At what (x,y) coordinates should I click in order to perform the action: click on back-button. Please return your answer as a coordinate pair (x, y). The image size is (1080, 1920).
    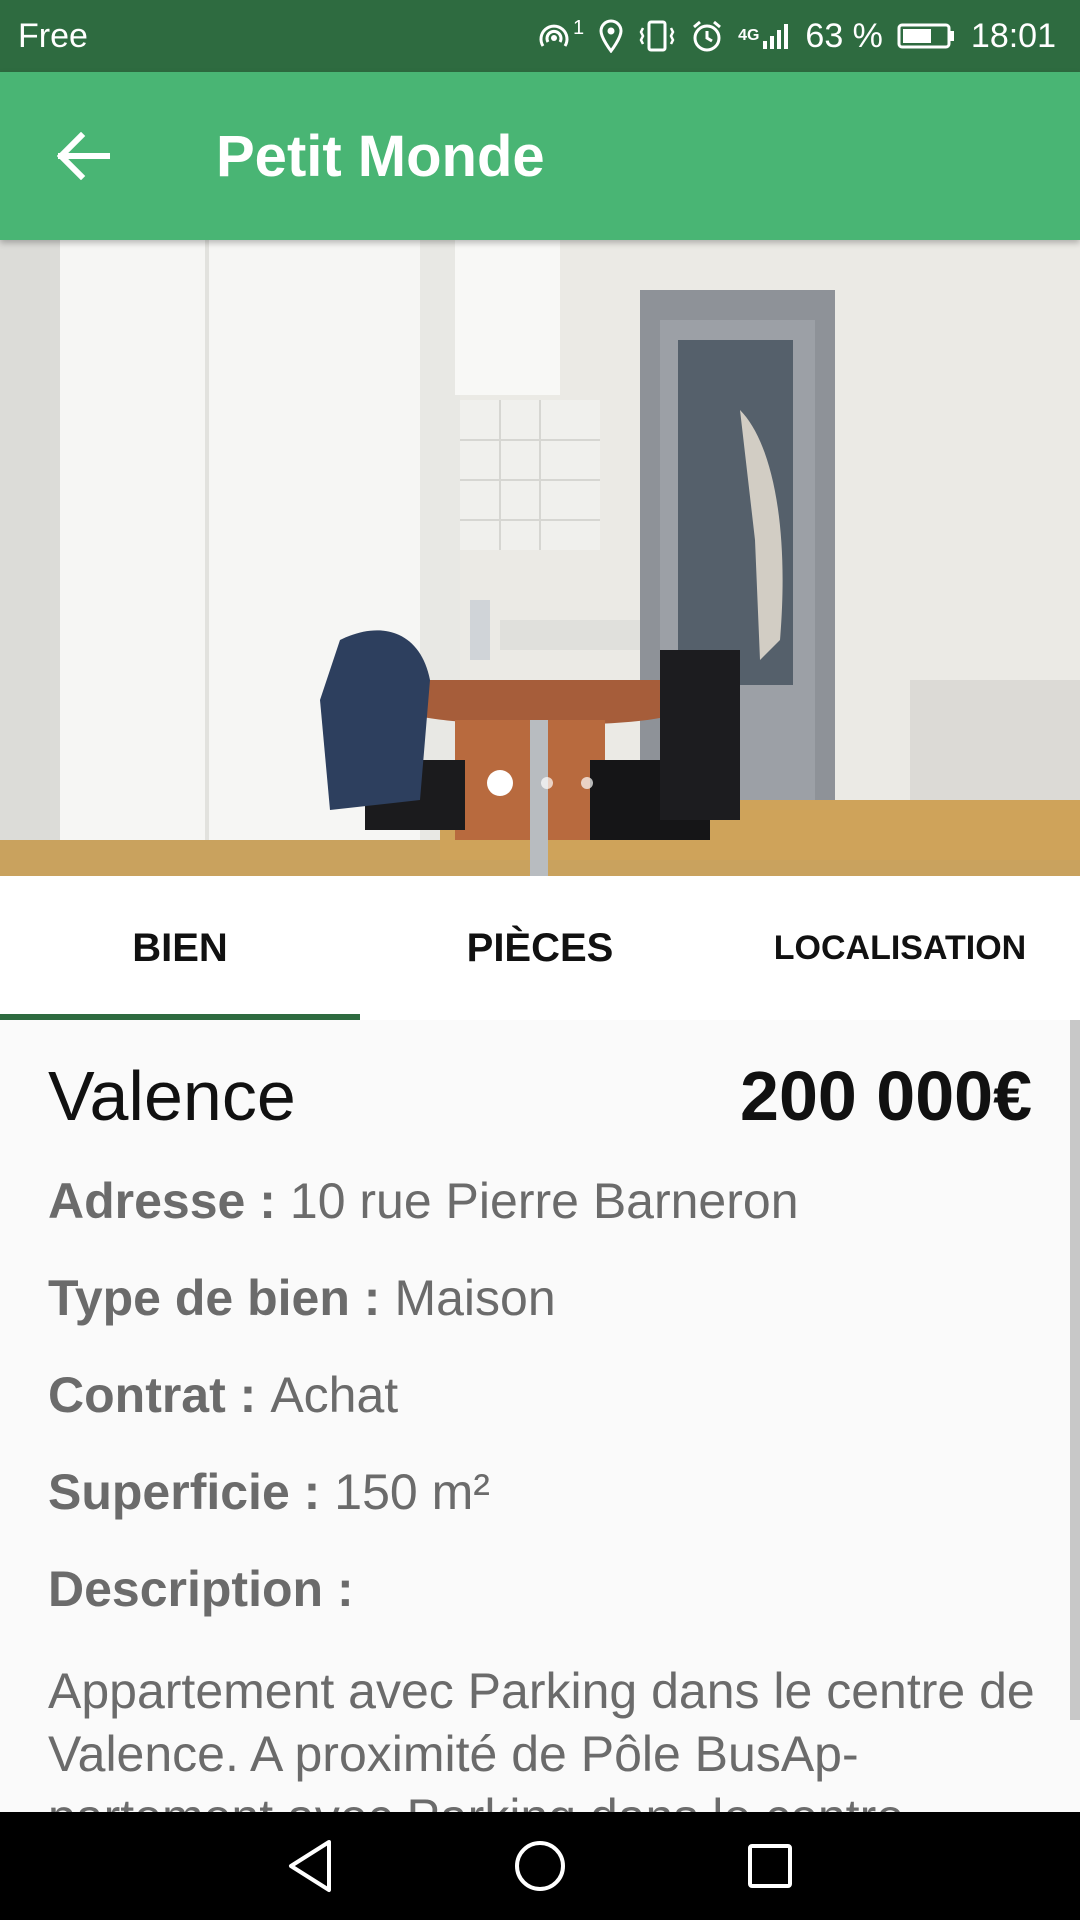
    Looking at the image, I should click on (84, 156).